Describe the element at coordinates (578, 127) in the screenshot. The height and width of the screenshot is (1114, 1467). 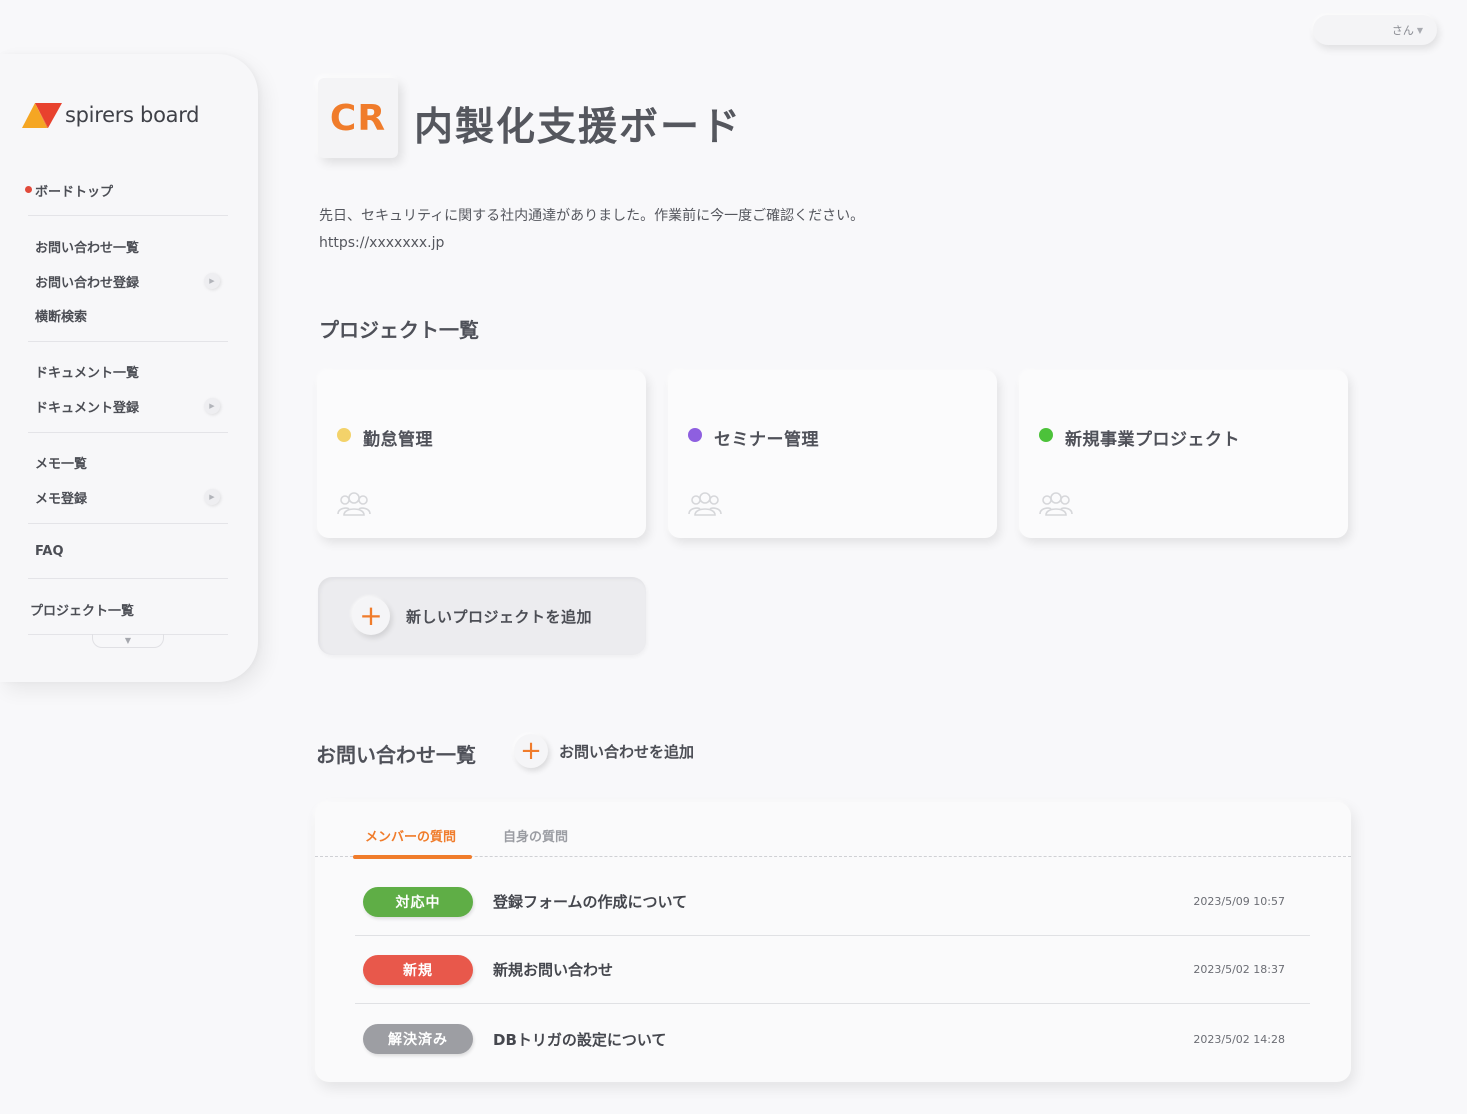
I see `page-title: 内製化支援ボード` at that location.